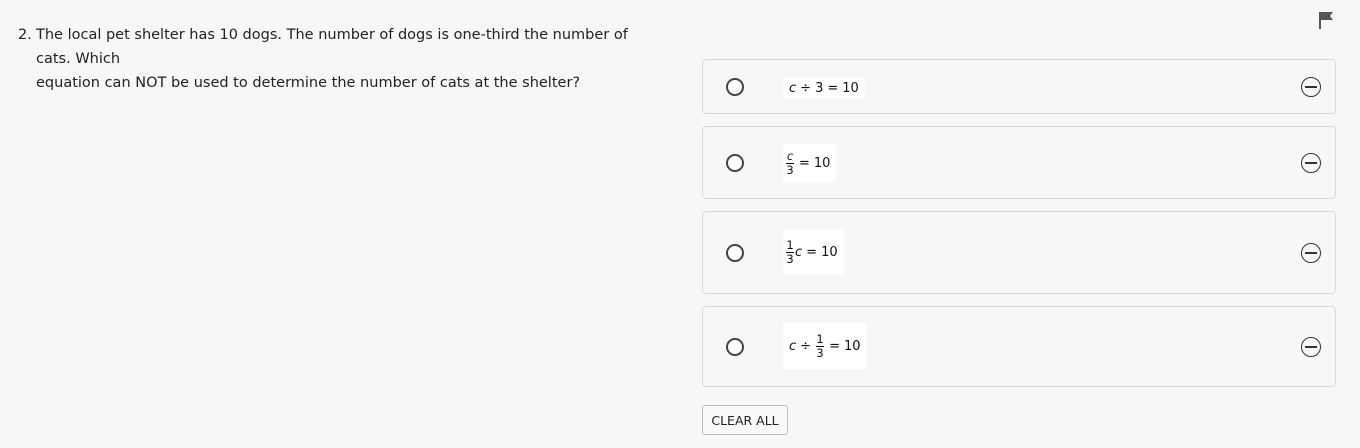 The image size is (1360, 448). What do you see at coordinates (1019, 86) in the screenshot?
I see `answer-choice-1: c ÷ 3 = 10` at bounding box center [1019, 86].